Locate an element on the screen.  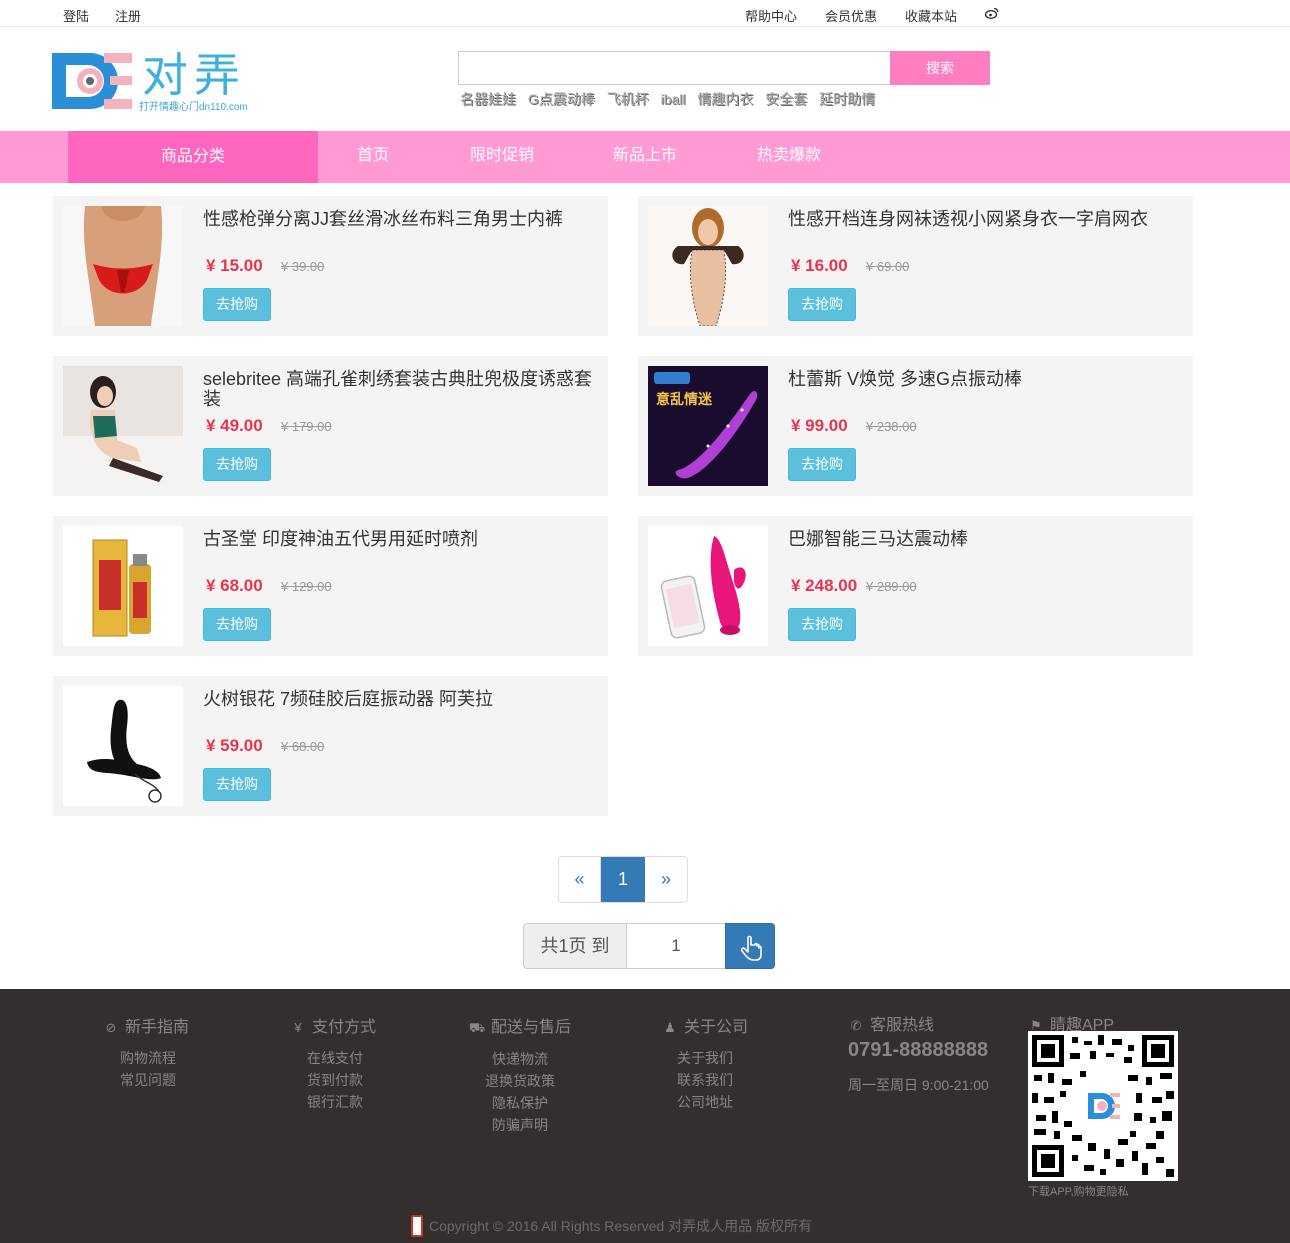
hot-keyword: 情趣内衣 is located at coordinates (725, 99).